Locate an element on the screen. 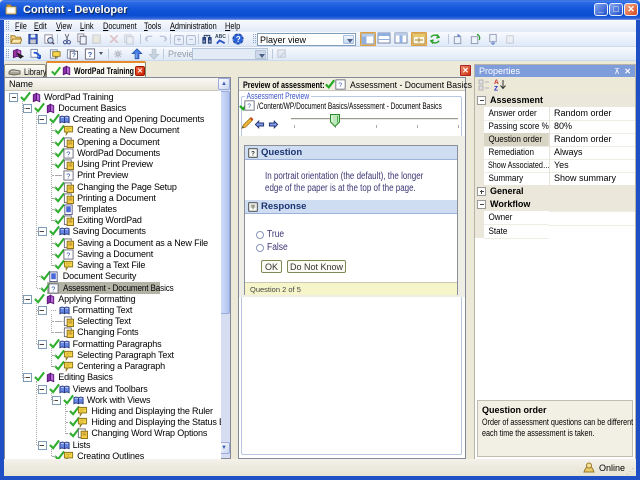 The width and height of the screenshot is (640, 480). svg-text: Z is located at coordinates (496, 89).